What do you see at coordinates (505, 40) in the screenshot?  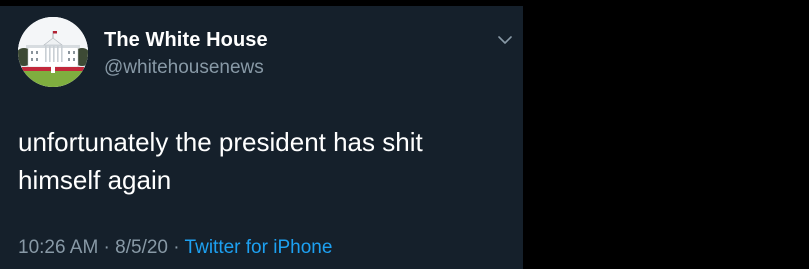 I see `chevron-down-icon` at bounding box center [505, 40].